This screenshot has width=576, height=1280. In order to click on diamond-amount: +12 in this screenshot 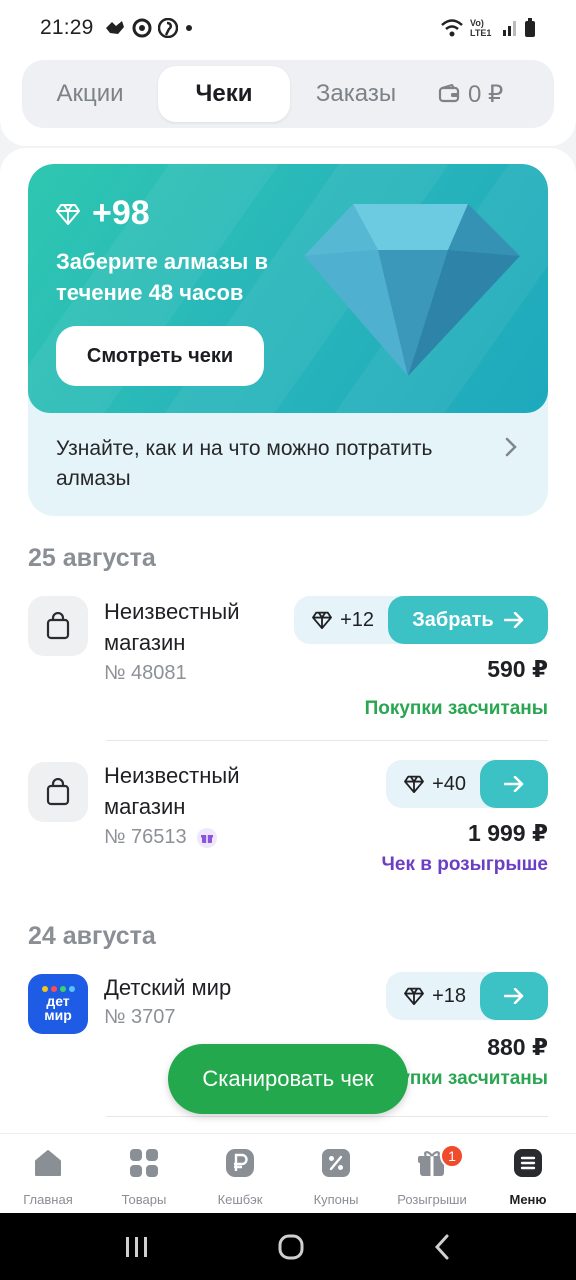, I will do `click(357, 619)`.